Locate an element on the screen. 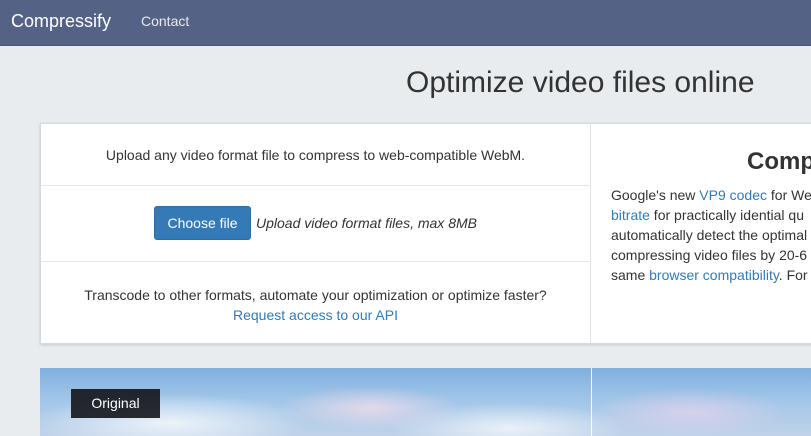 This screenshot has height=436, width=811. nav-link-contact: Contact is located at coordinates (165, 21).